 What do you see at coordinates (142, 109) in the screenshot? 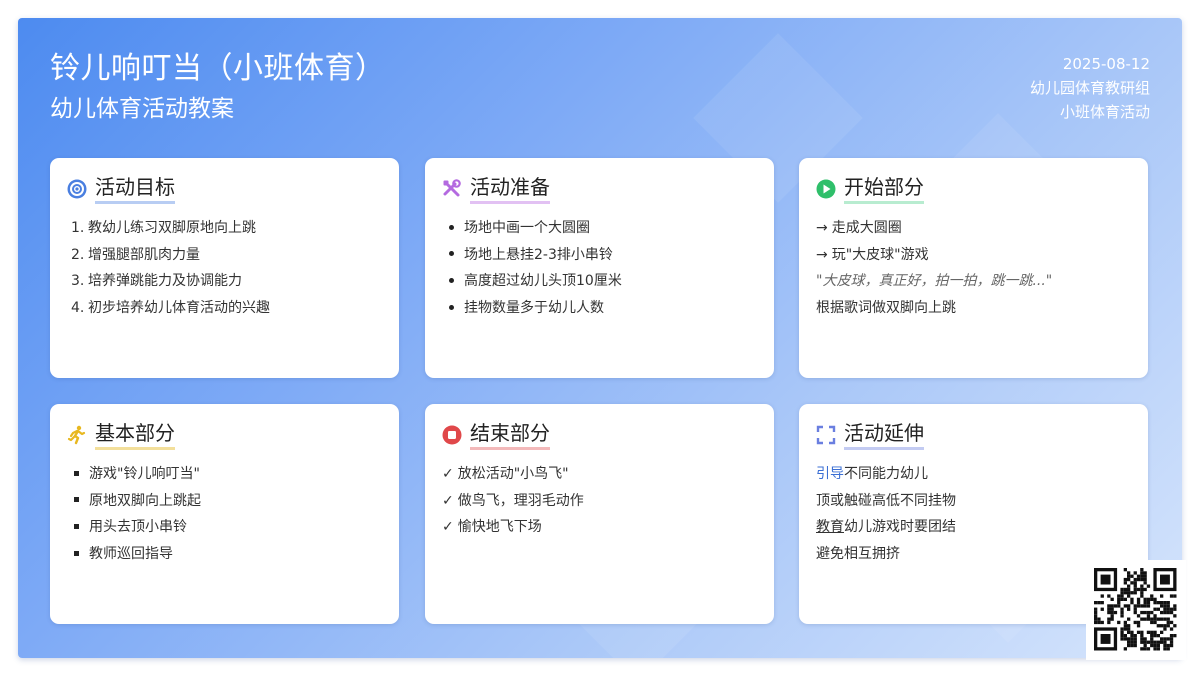
I see `page-subtitle: 幼儿体育活动教案` at bounding box center [142, 109].